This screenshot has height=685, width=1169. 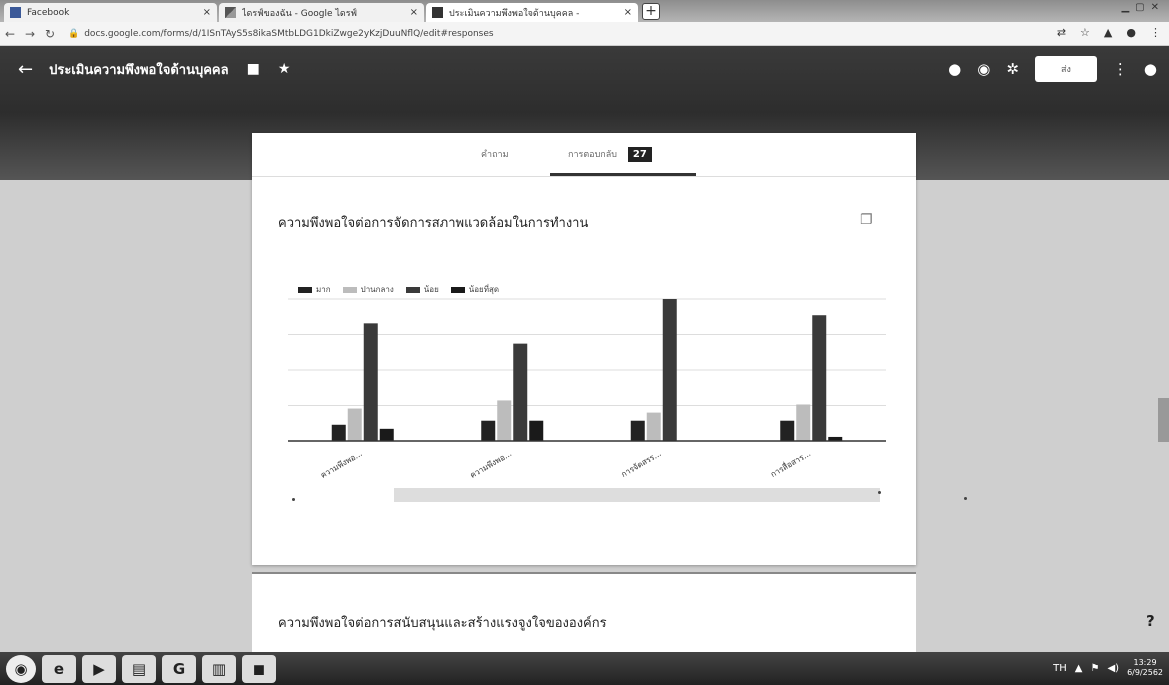 What do you see at coordinates (637, 495) in the screenshot?
I see `chart-horizontal-scrollbar` at bounding box center [637, 495].